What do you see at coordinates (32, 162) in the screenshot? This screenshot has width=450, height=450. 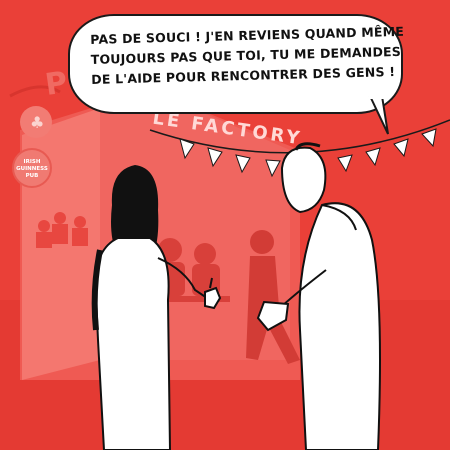 I see `irish-sign-line: IRISH` at bounding box center [32, 162].